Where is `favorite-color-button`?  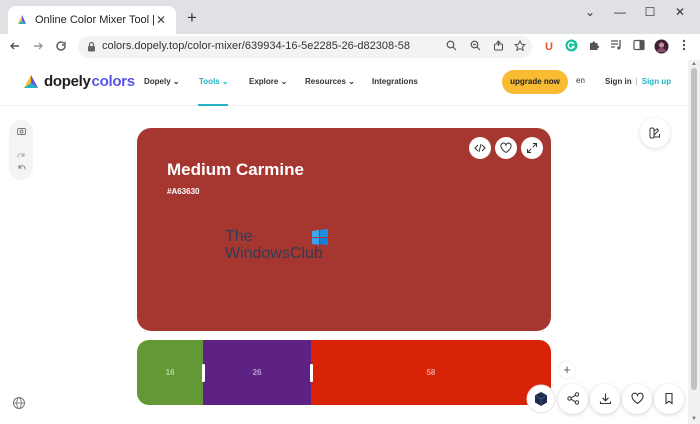 favorite-color-button is located at coordinates (506, 148).